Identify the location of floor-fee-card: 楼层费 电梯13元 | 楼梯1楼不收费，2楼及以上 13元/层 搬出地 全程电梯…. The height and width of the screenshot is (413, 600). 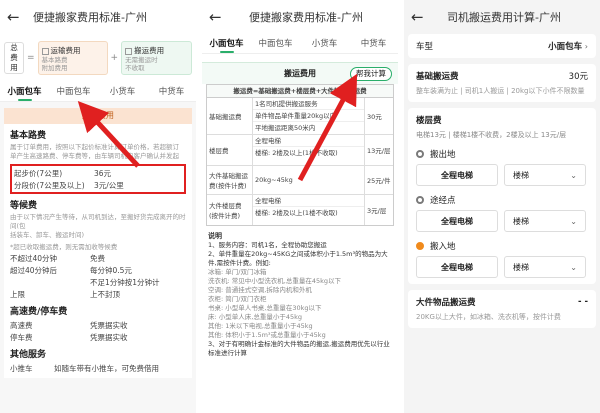
(502, 196).